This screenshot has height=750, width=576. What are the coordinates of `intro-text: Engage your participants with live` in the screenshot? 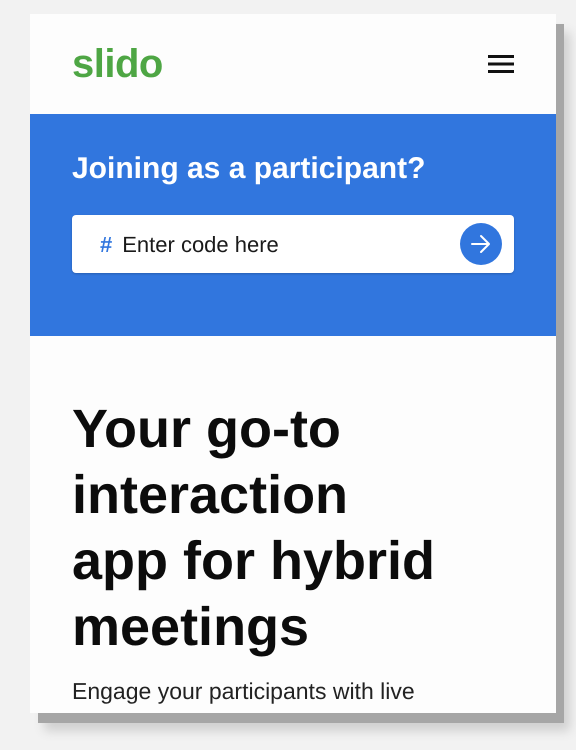 It's located at (244, 691).